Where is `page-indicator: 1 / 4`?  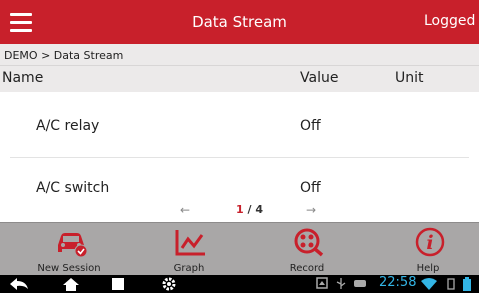 page-indicator: 1 / 4 is located at coordinates (249, 209).